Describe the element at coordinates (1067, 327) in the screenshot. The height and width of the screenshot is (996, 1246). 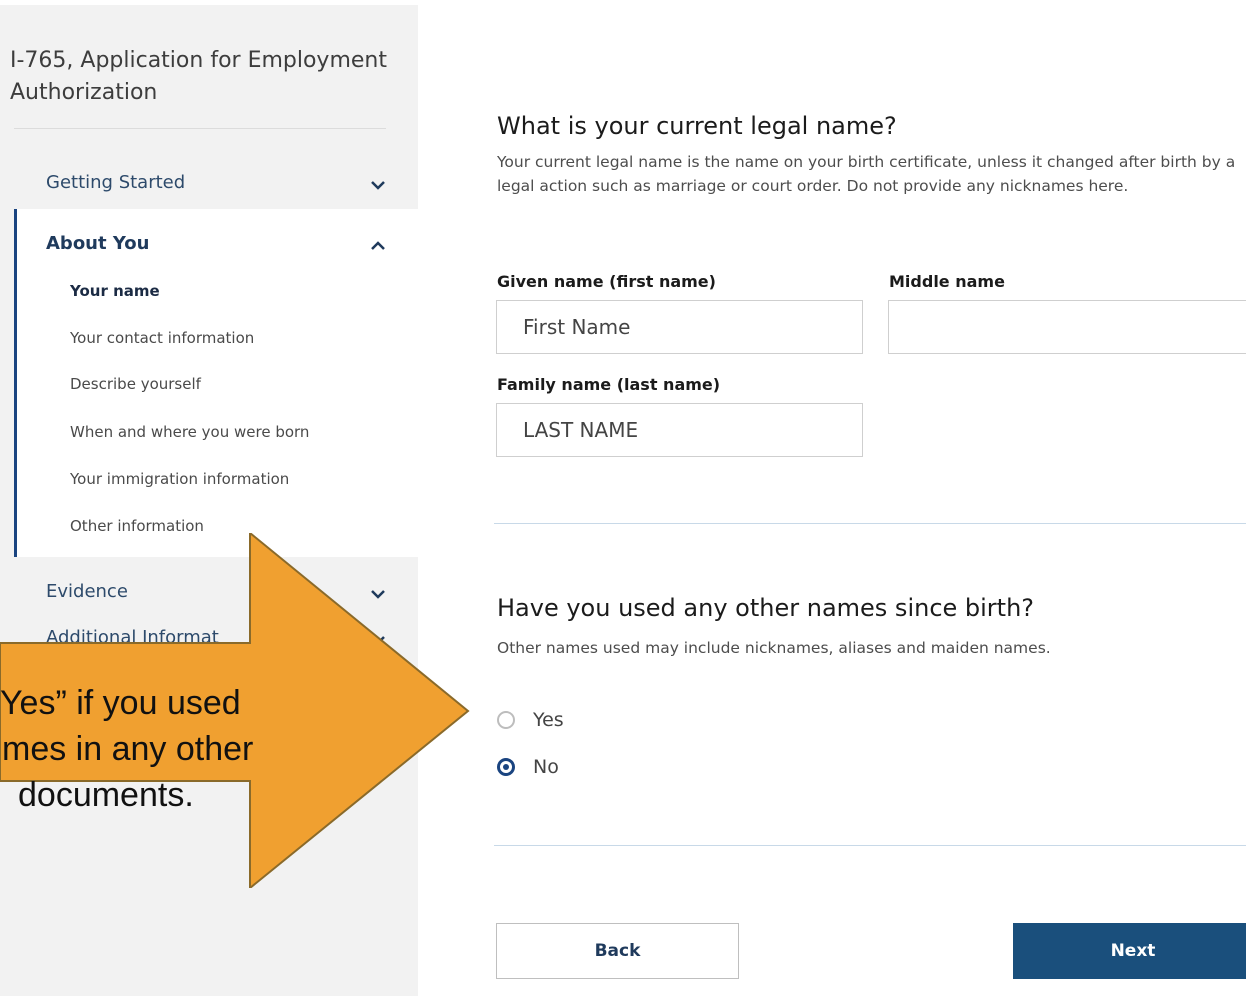
I see `middle-name-input` at that location.